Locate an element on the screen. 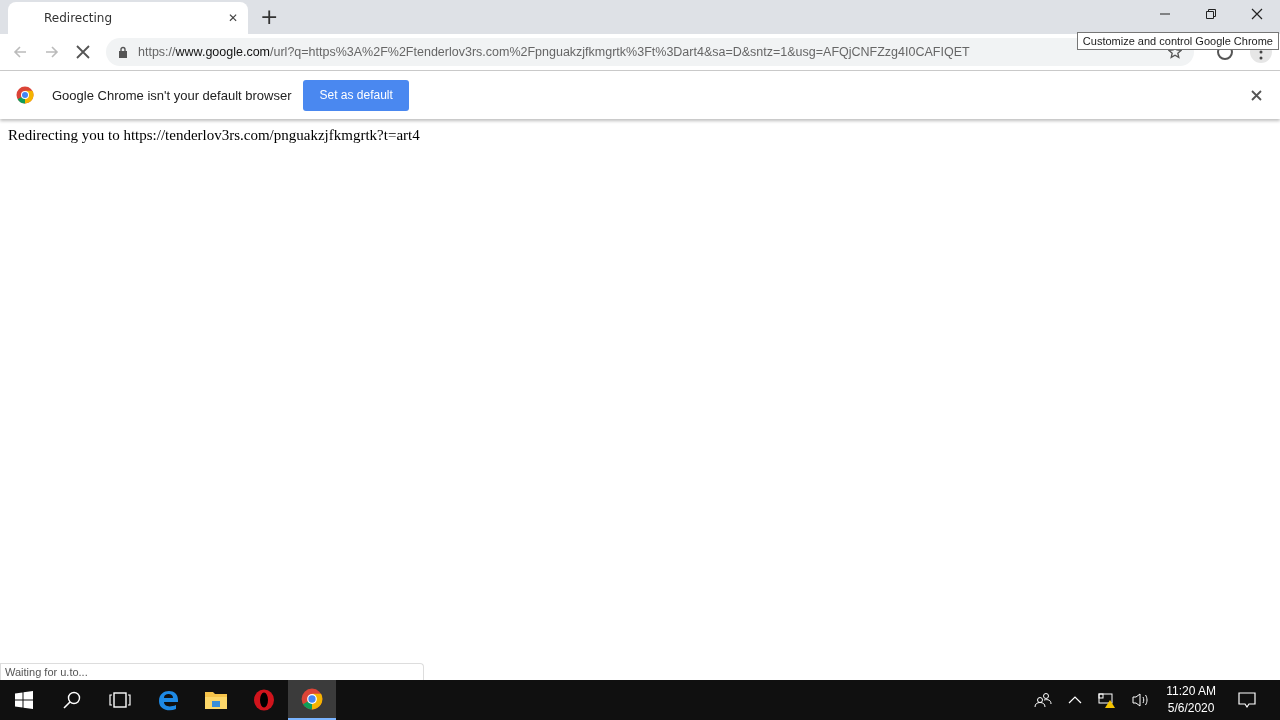 The image size is (1280, 720). stop-icon is located at coordinates (83, 52).